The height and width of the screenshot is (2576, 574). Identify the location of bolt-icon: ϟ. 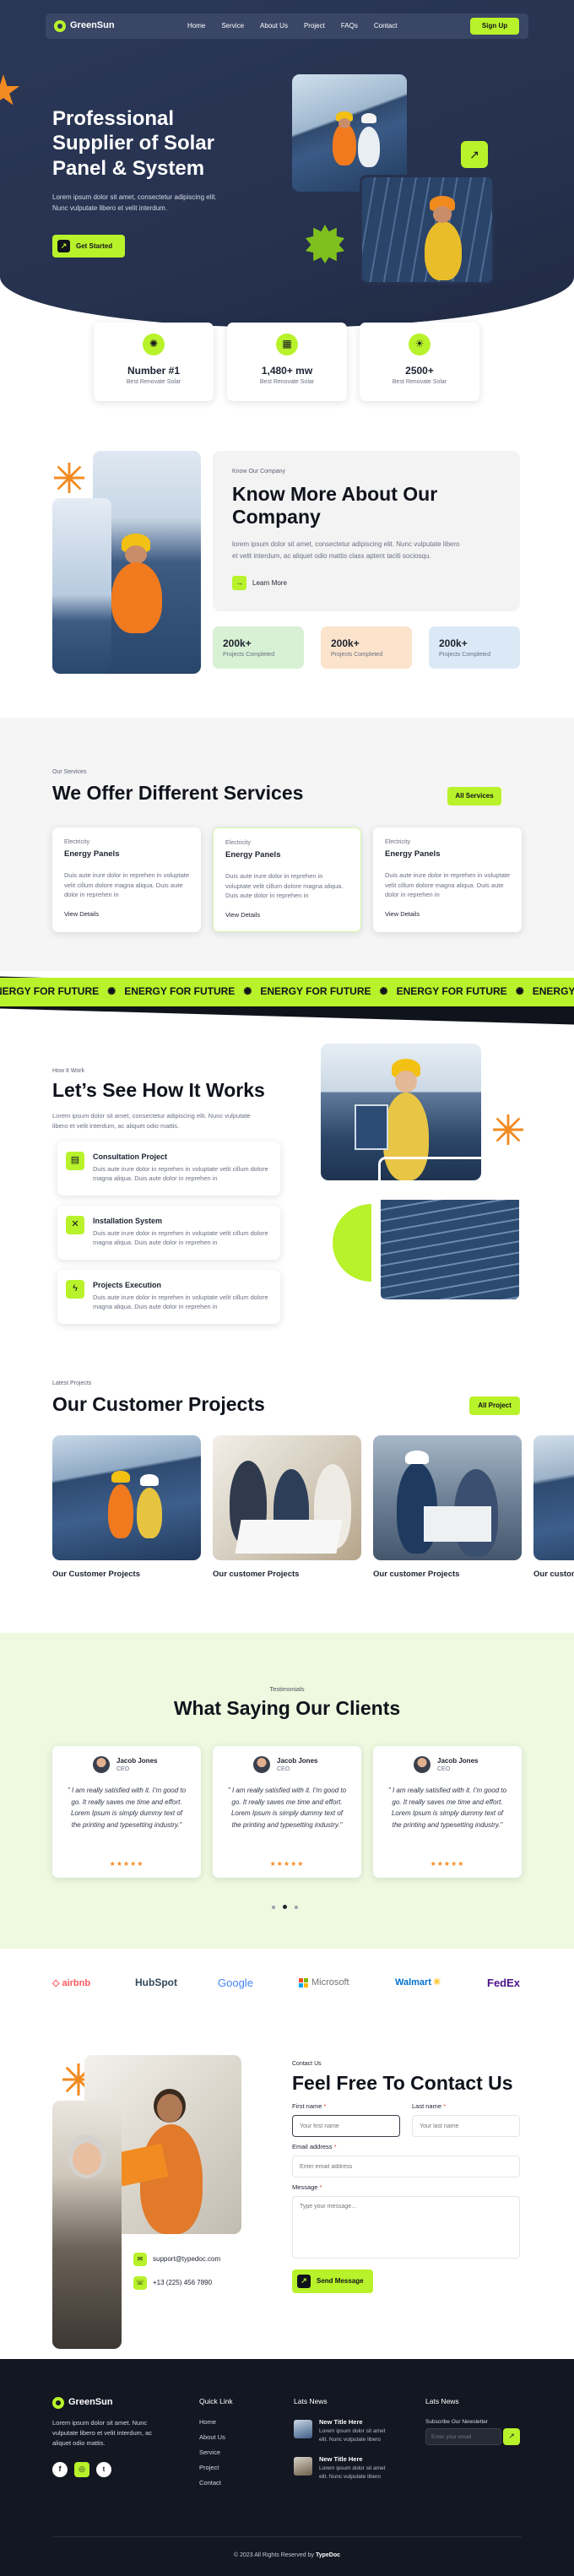
(75, 1290).